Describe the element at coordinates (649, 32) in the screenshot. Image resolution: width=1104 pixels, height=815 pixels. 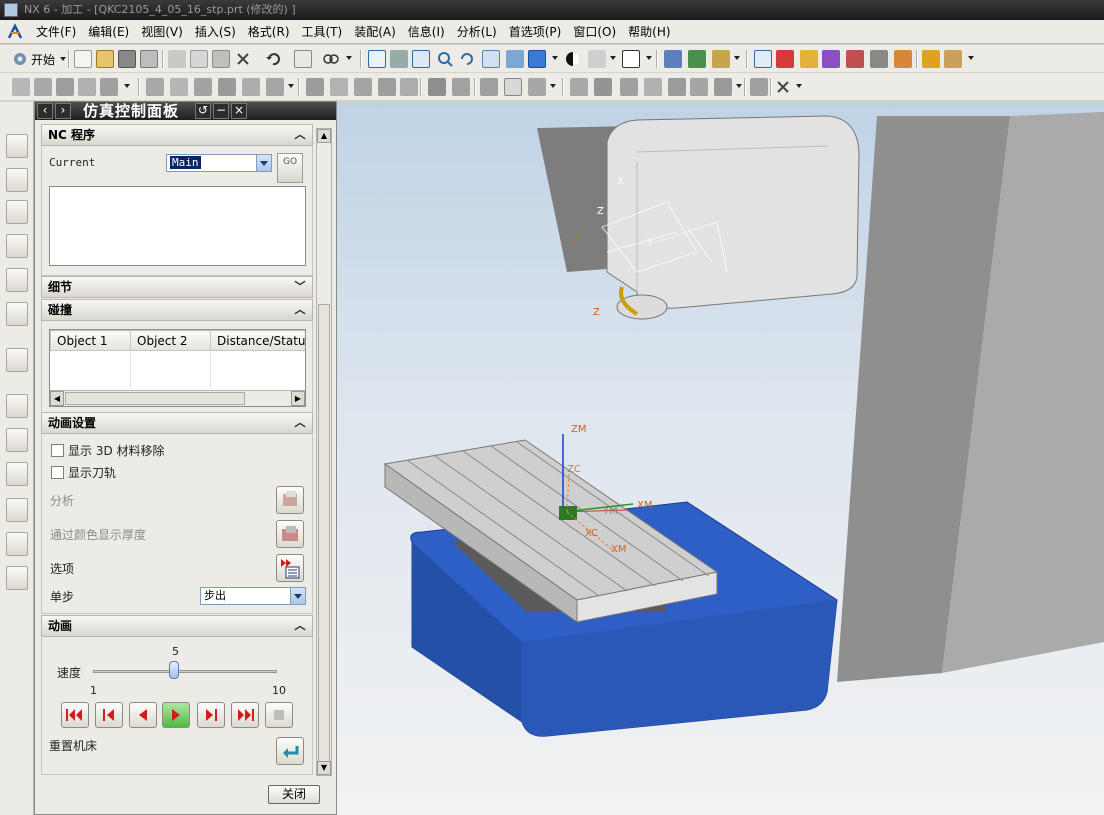
I see `menu-help: 帮助(H)` at that location.